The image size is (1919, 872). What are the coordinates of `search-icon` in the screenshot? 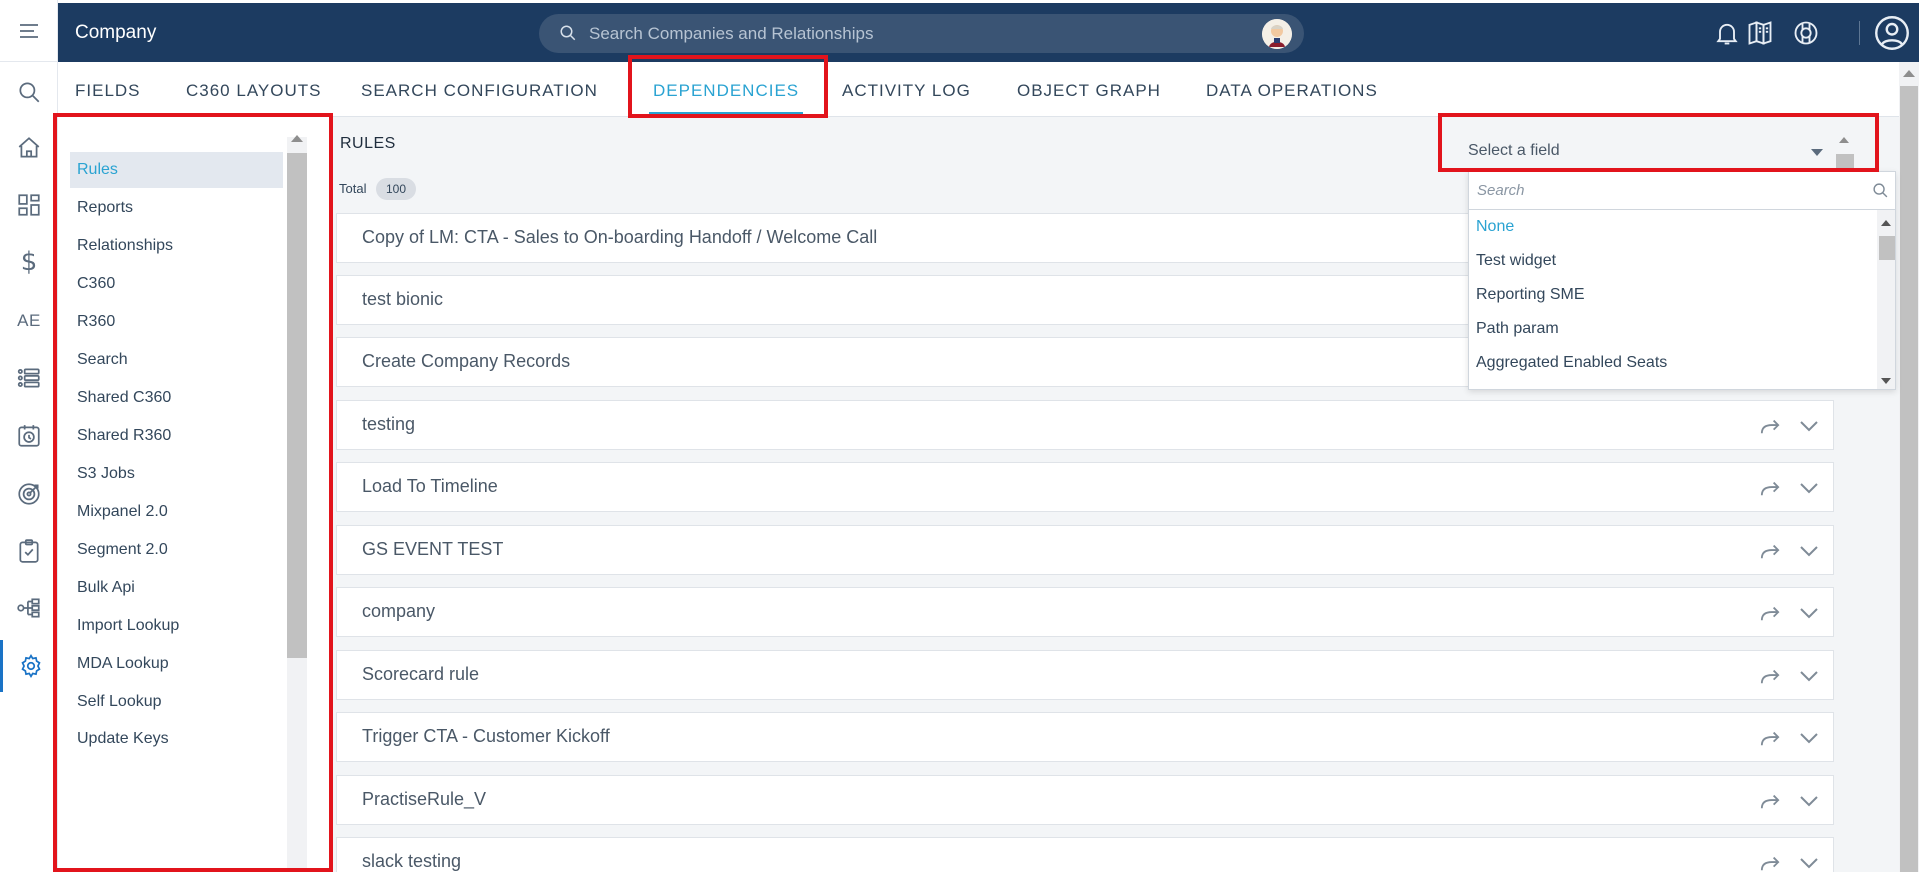 It's located at (29, 92).